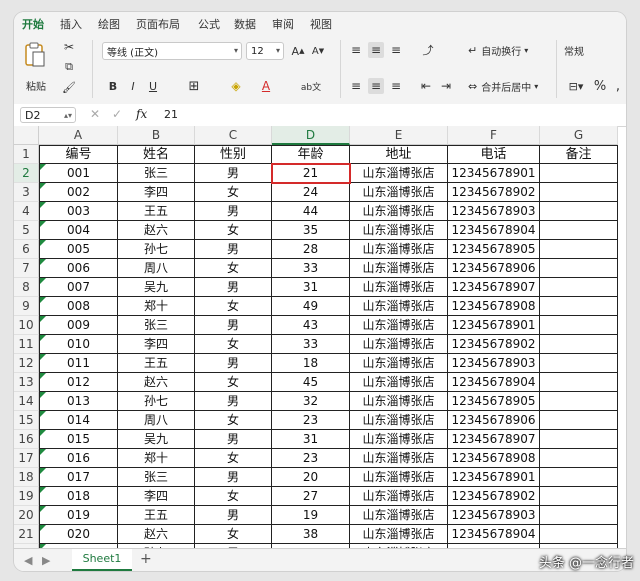  I want to click on table-cell: 12345678907, so click(494, 287).